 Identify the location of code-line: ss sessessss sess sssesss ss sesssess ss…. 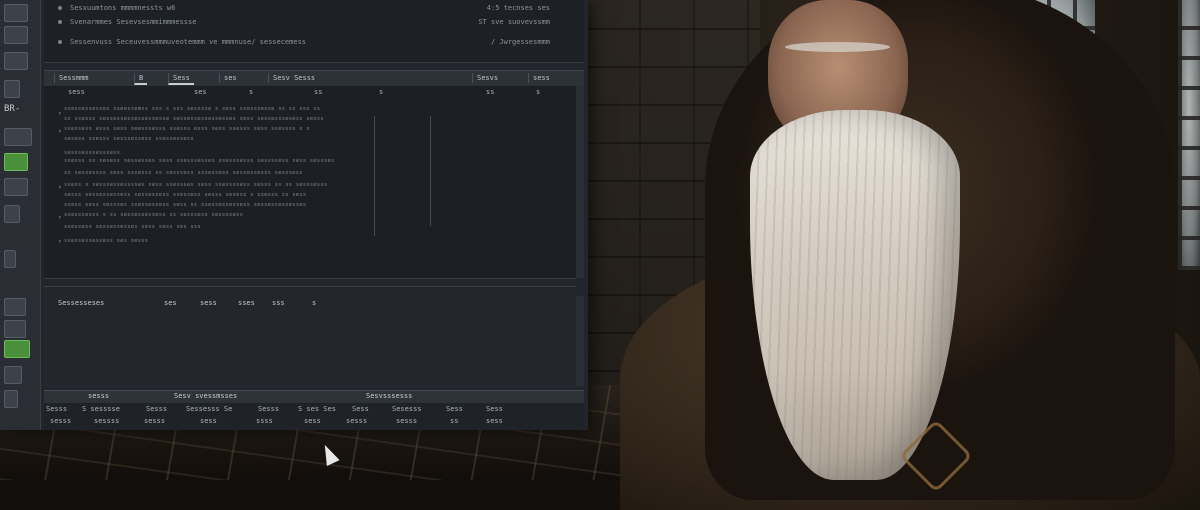
(183, 173).